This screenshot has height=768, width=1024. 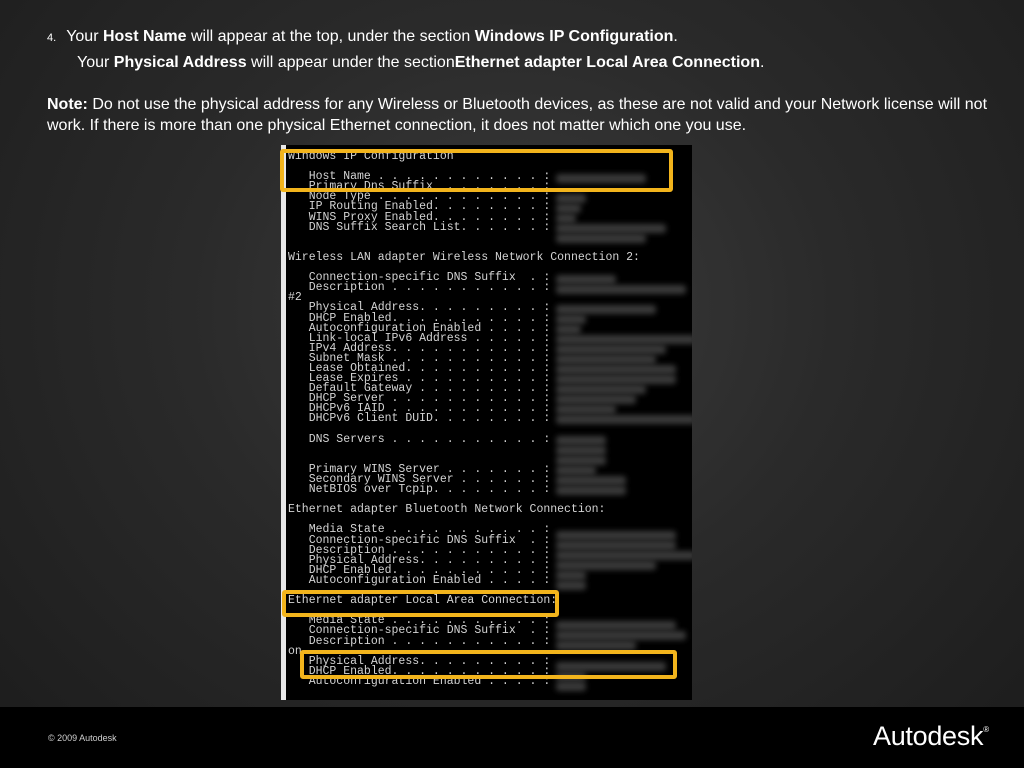 What do you see at coordinates (607, 62) in the screenshot?
I see `ethernet-adapter-term: Ethernet adapter Local Area Connection` at bounding box center [607, 62].